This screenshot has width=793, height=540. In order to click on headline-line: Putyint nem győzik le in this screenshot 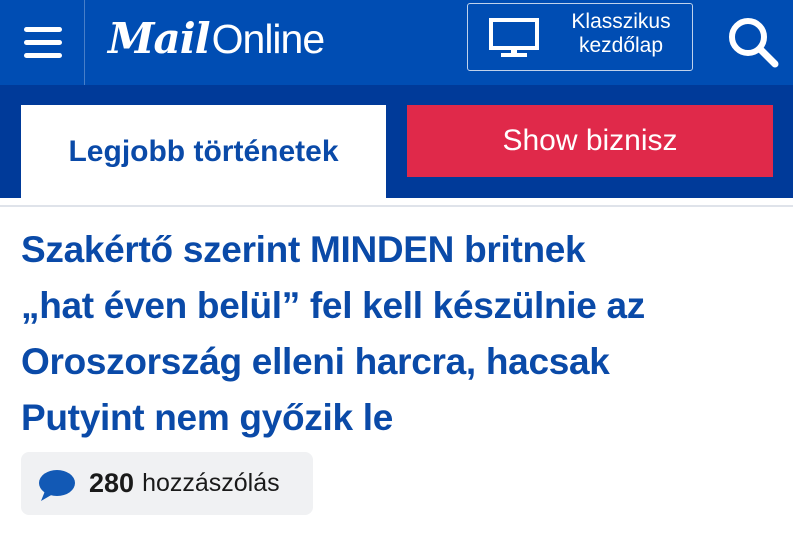, I will do `click(207, 417)`.